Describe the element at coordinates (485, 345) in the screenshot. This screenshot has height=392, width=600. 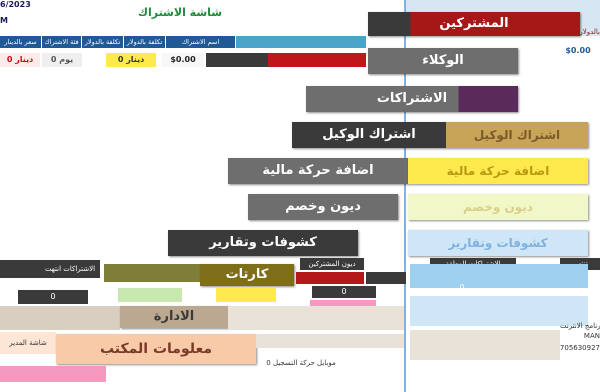
I see `right-bottom-area` at that location.